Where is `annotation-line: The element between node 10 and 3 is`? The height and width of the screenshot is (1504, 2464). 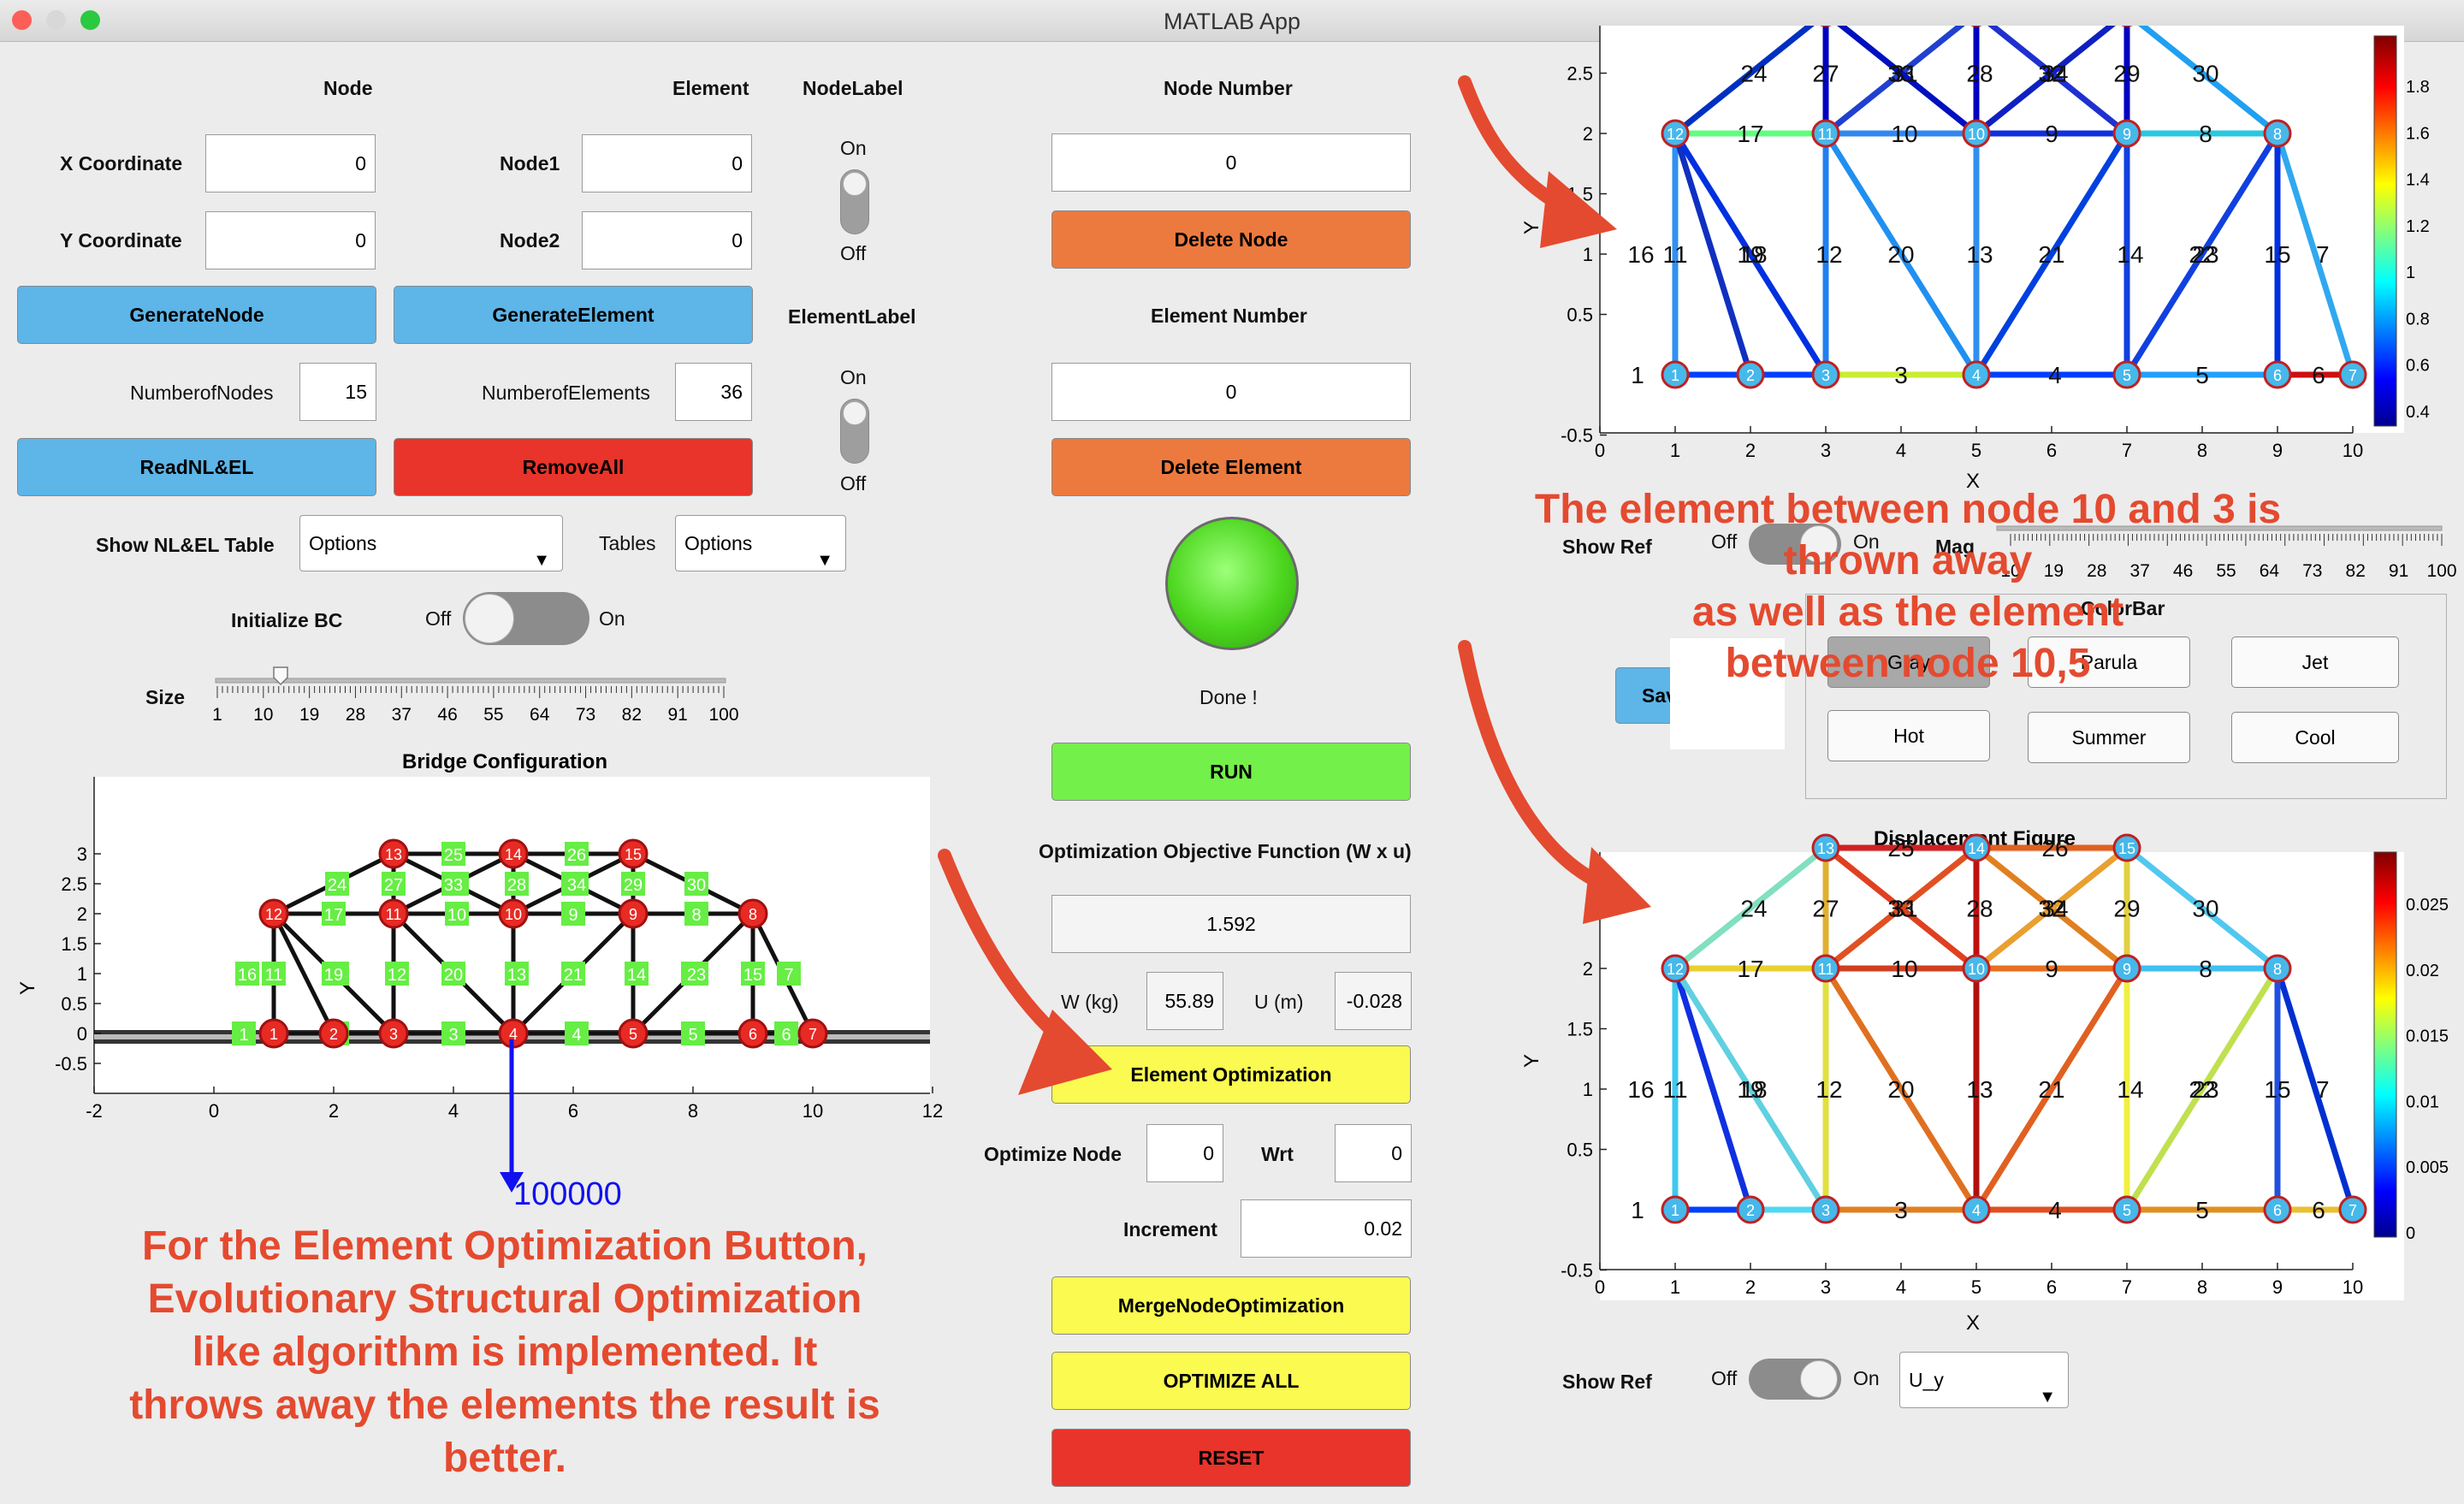
annotation-line: The element between node 10 and 3 is is located at coordinates (1908, 509).